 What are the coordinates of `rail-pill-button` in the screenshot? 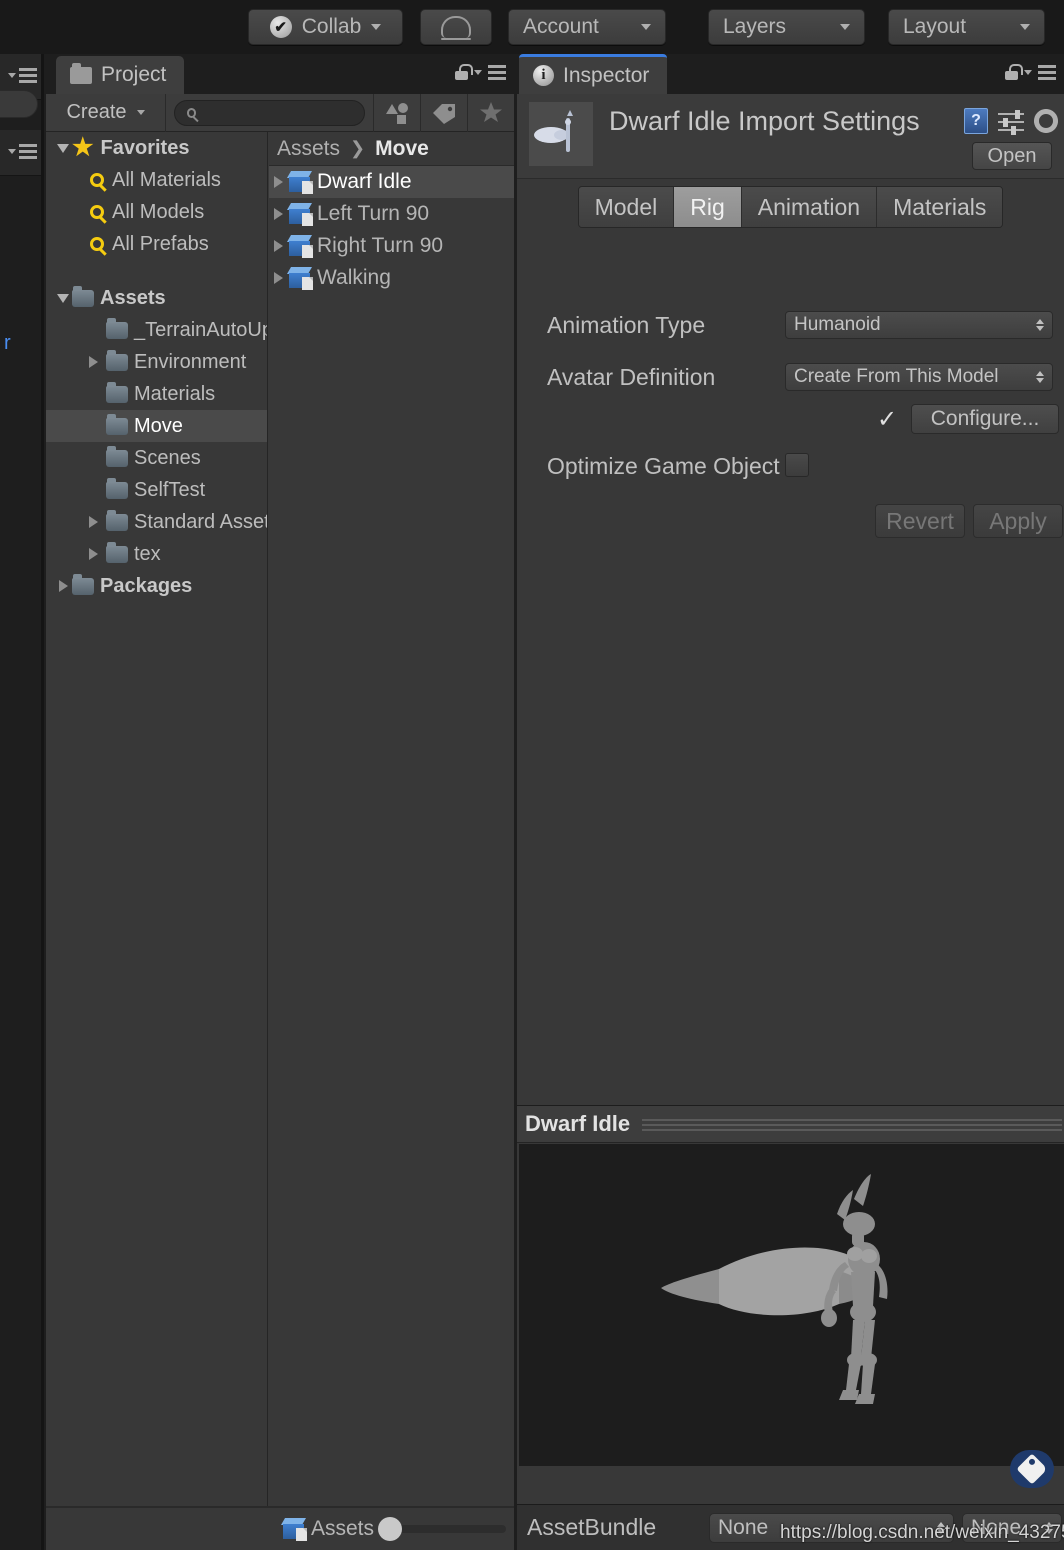 It's located at (19, 104).